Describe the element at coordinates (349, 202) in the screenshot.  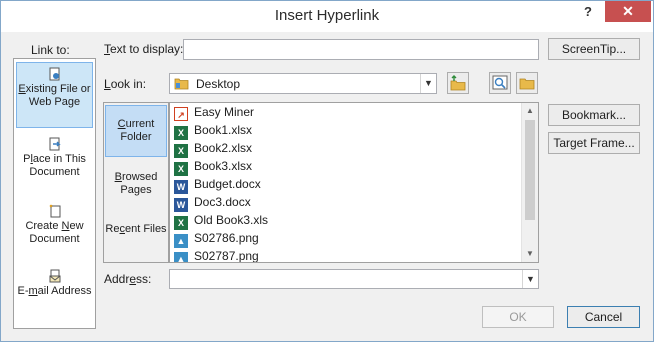
I see `list-item: W Doc3.docx` at that location.